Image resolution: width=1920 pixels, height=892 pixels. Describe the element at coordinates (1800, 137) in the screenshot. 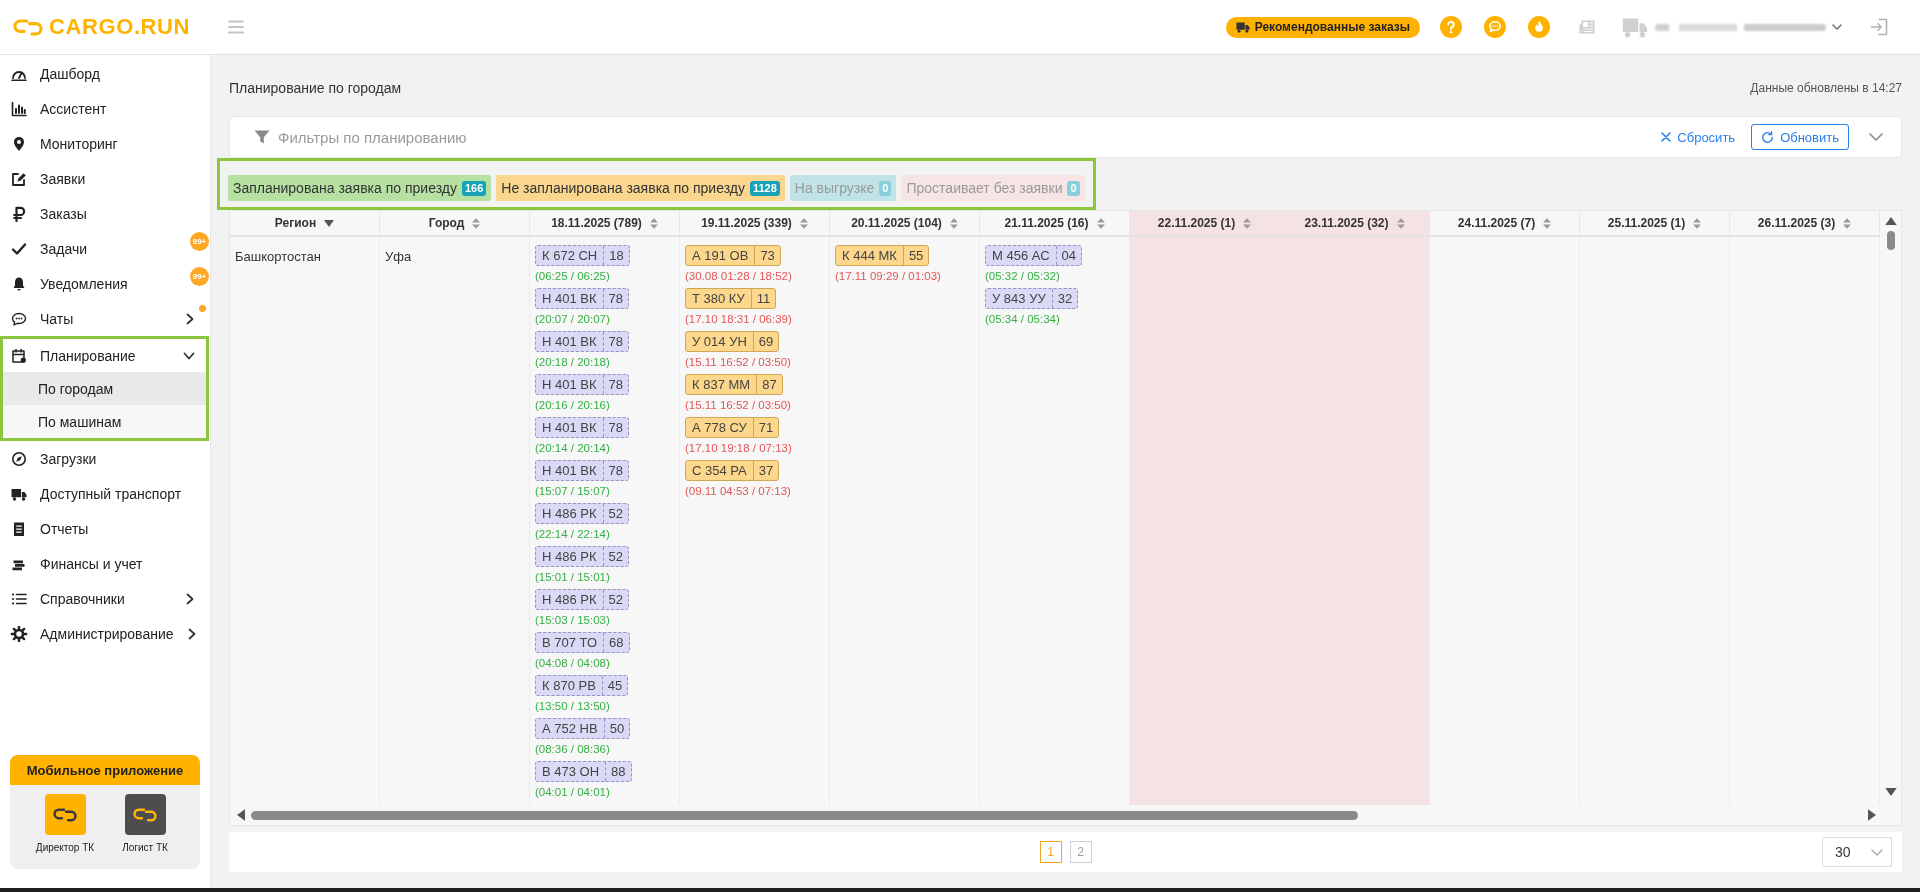

I see `refresh-button: Обновить` at that location.